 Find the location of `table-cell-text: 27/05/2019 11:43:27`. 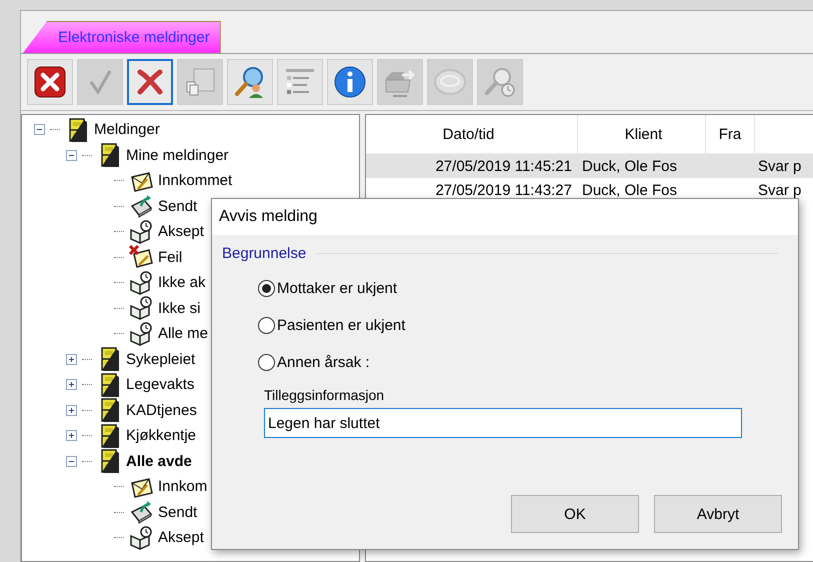

table-cell-text: 27/05/2019 11:43:27 is located at coordinates (503, 190).